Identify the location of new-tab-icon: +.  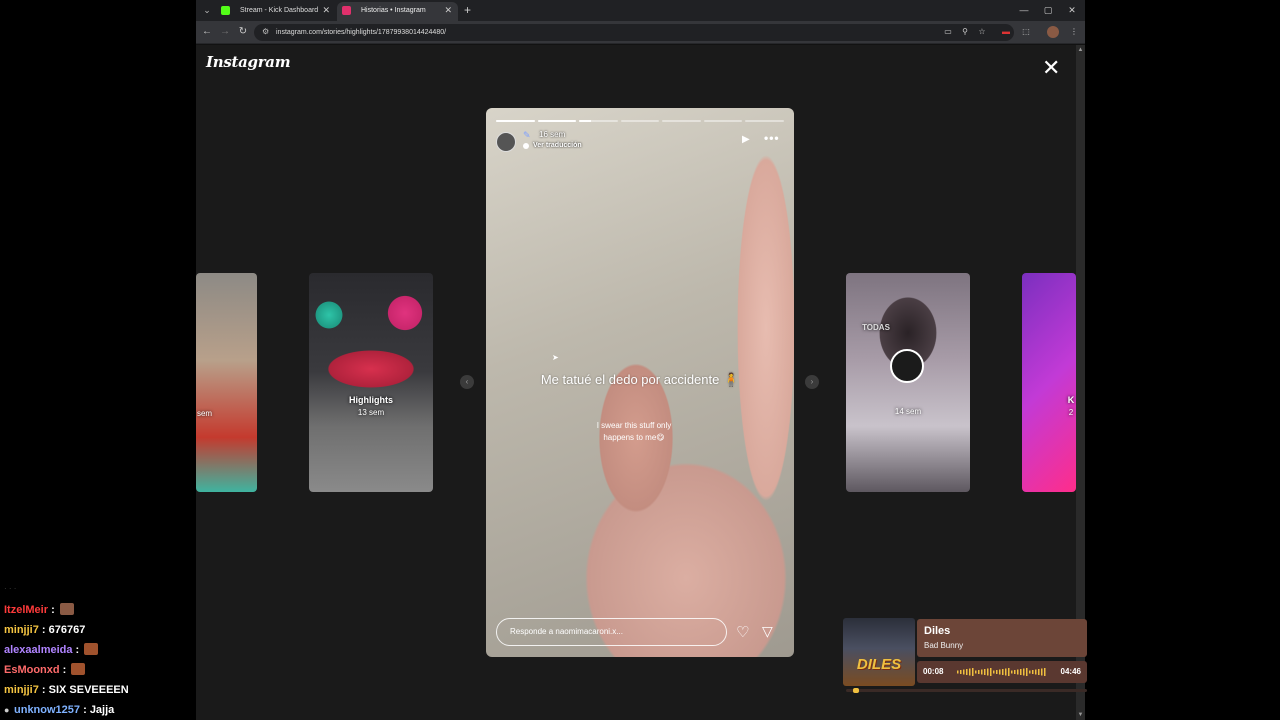
(467, 10).